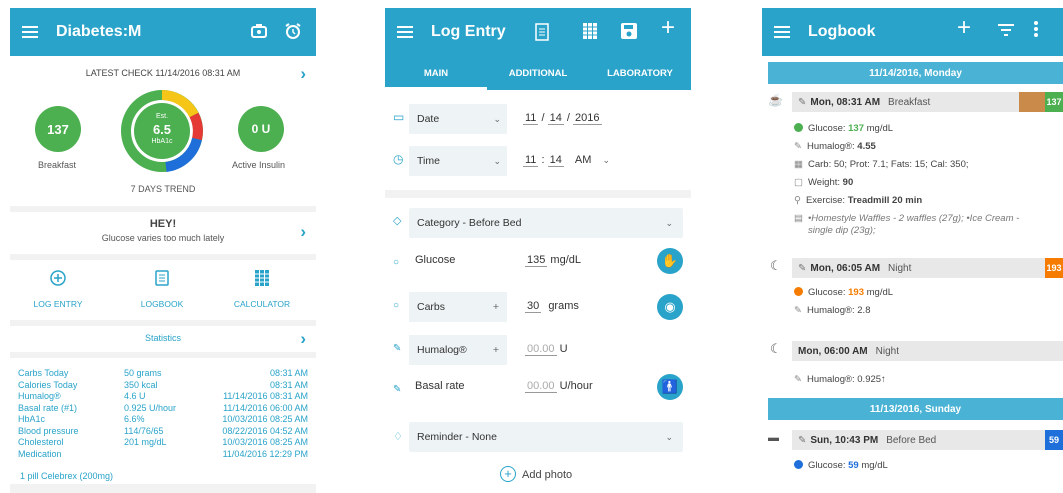 This screenshot has height=493, width=1063. I want to click on humalog-line: ✎ Humalog®: 2.8, so click(832, 310).